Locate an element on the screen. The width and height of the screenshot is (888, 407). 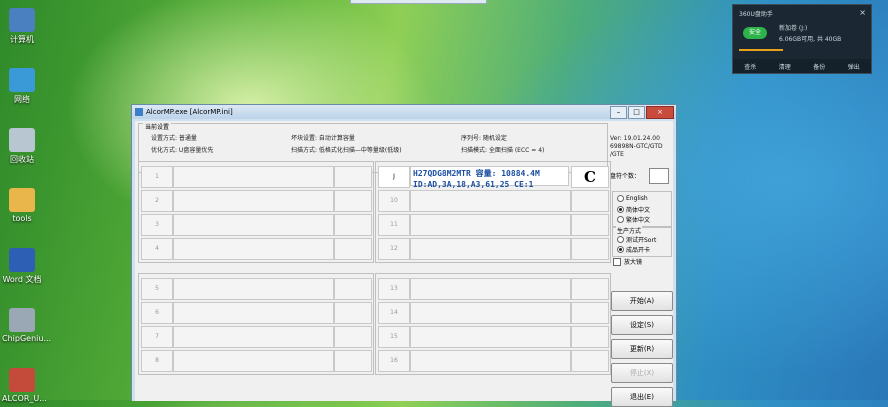
radio-option: English is located at coordinates (632, 198).